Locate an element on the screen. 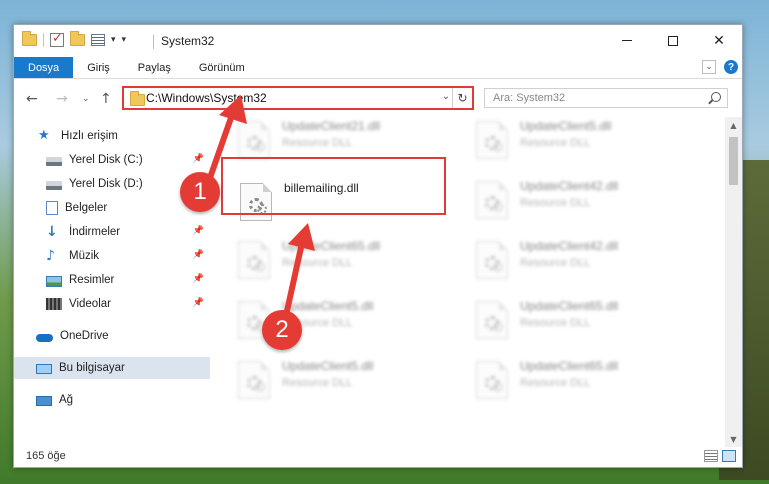 Image resolution: width=769 pixels, height=484 pixels. folder-icon is located at coordinates (29, 38).